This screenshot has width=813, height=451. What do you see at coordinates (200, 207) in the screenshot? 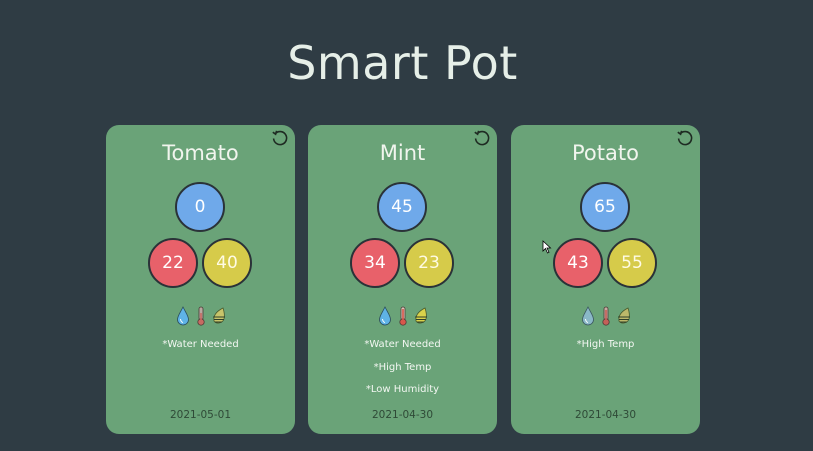
I see `water-level: 0` at bounding box center [200, 207].